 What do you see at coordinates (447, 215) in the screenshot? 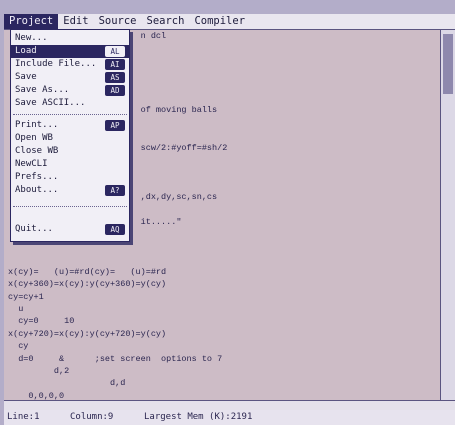
I see `vertical-scrollbar` at bounding box center [447, 215].